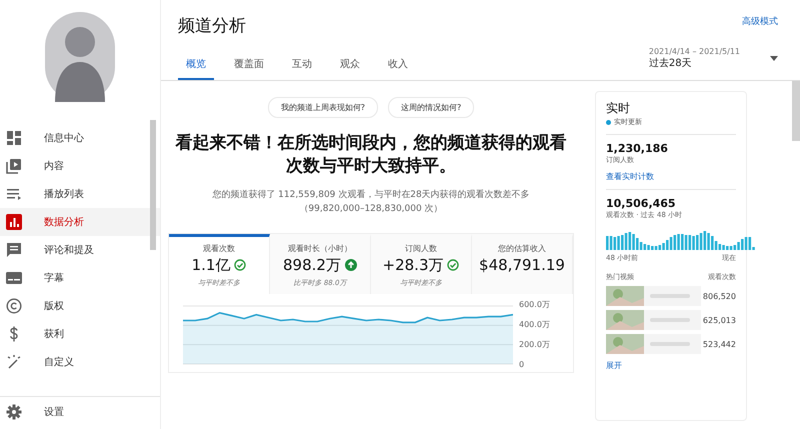 This screenshot has height=429, width=800. Describe the element at coordinates (760, 21) in the screenshot. I see `advanced-mode-link: 高级模式` at that location.